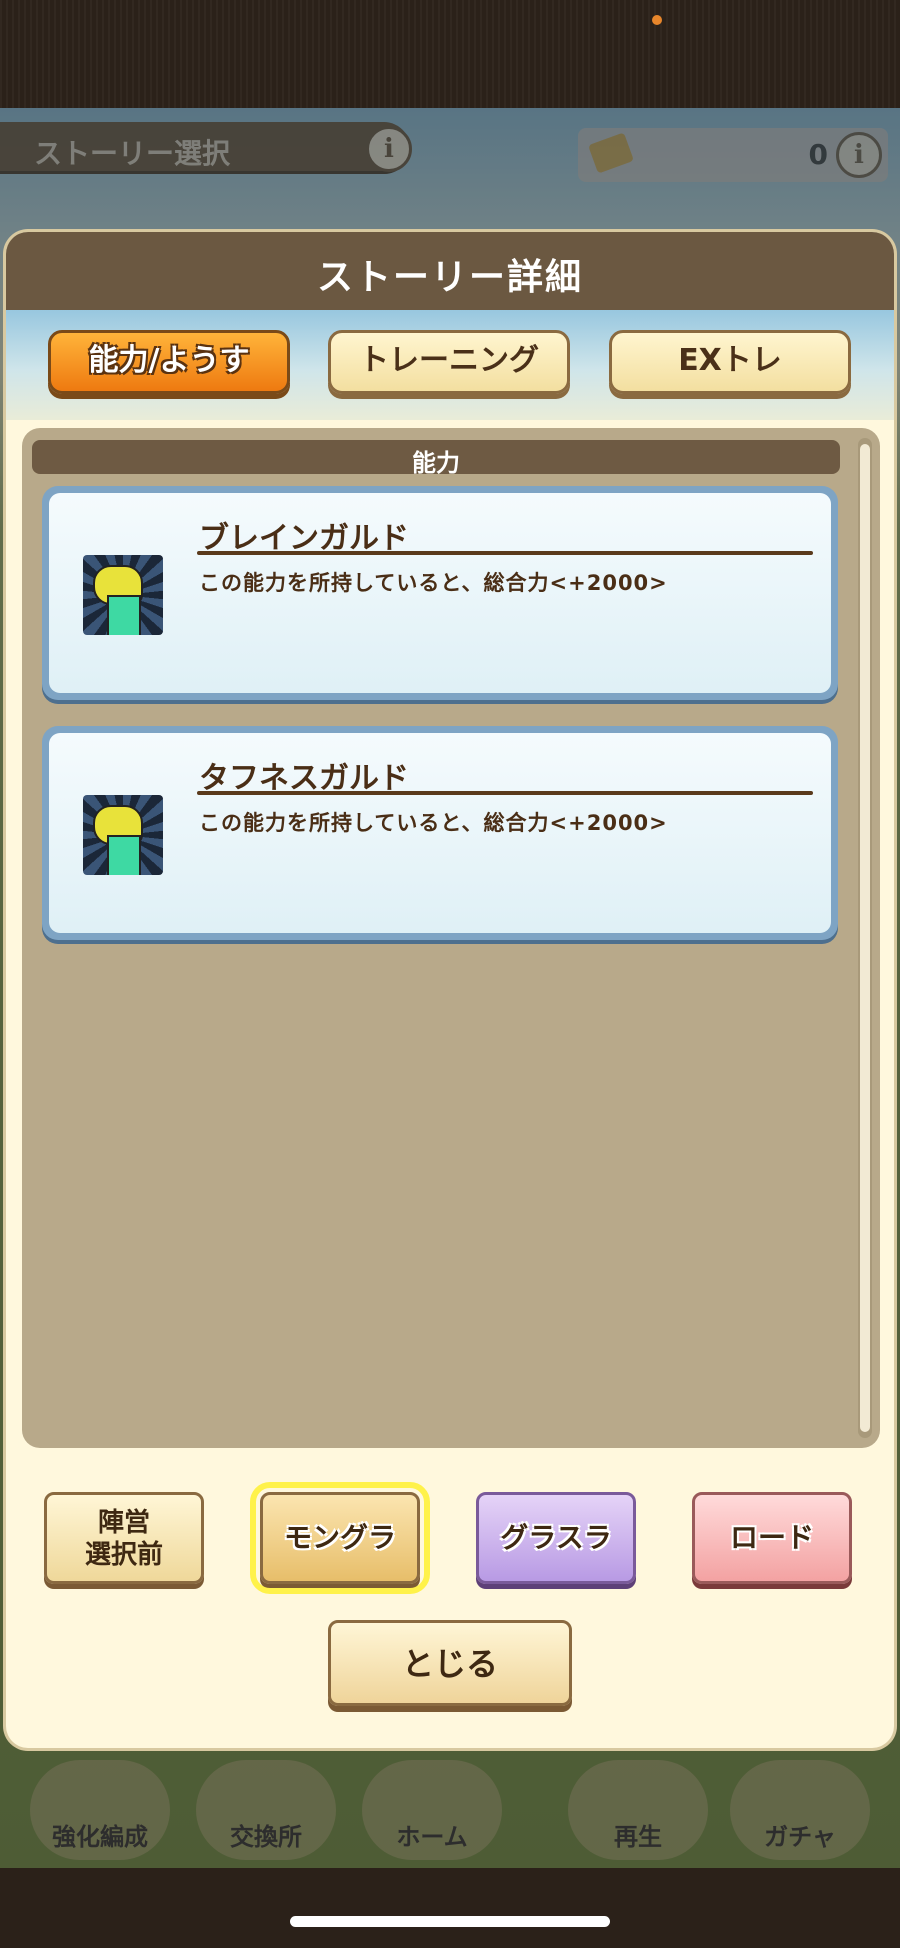  What do you see at coordinates (123, 1523) in the screenshot?
I see `source-button-line1: 陣営` at bounding box center [123, 1523].